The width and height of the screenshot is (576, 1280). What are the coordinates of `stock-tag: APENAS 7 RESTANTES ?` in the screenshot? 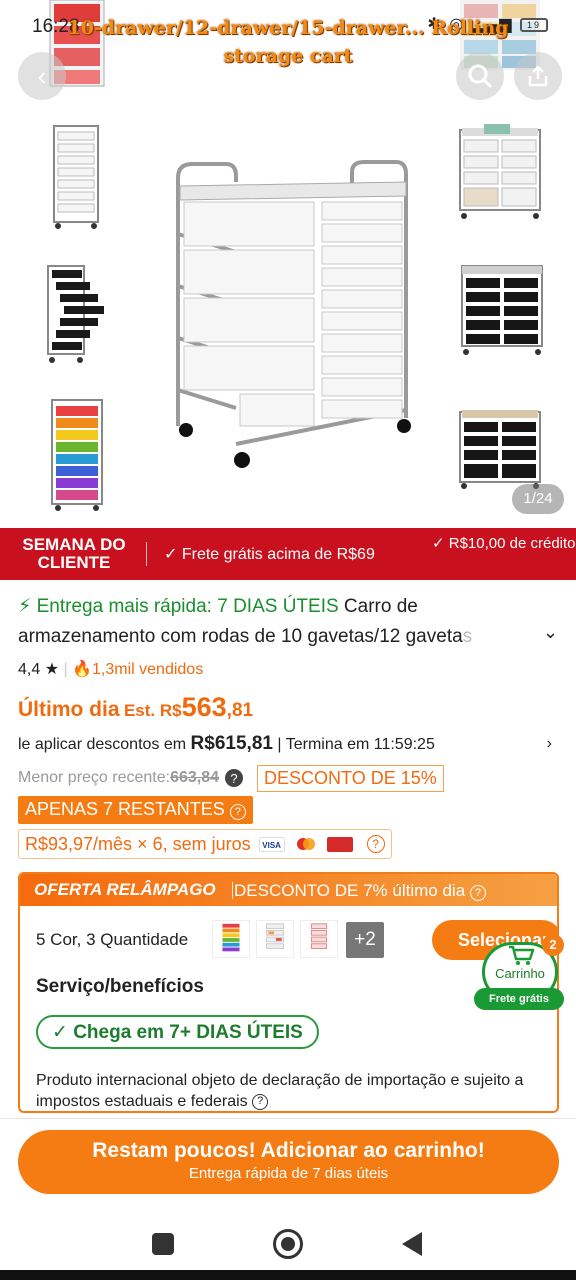 It's located at (135, 810).